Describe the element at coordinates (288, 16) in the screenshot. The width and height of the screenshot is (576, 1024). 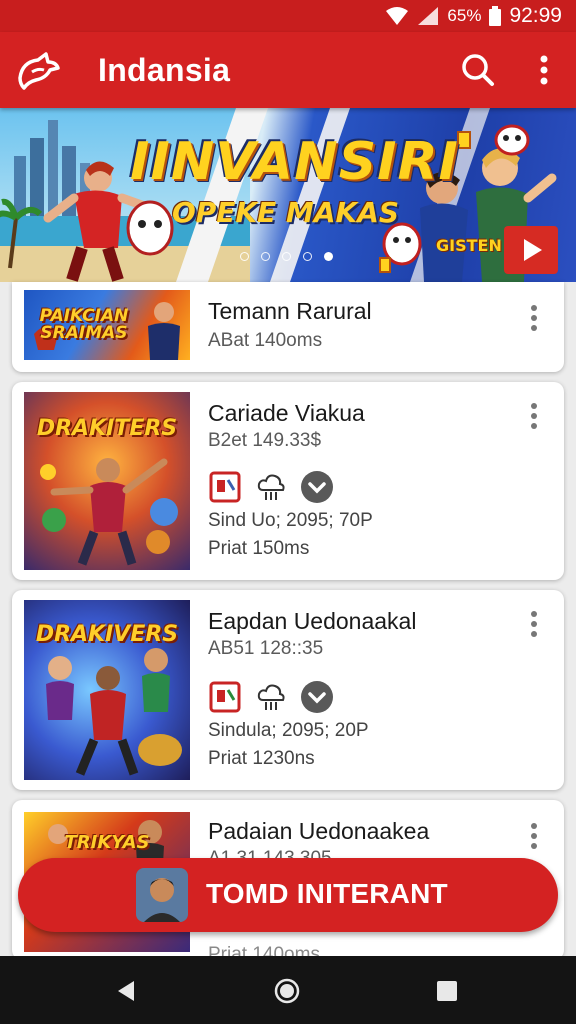
I see `status-bar: 65% 92:99` at that location.